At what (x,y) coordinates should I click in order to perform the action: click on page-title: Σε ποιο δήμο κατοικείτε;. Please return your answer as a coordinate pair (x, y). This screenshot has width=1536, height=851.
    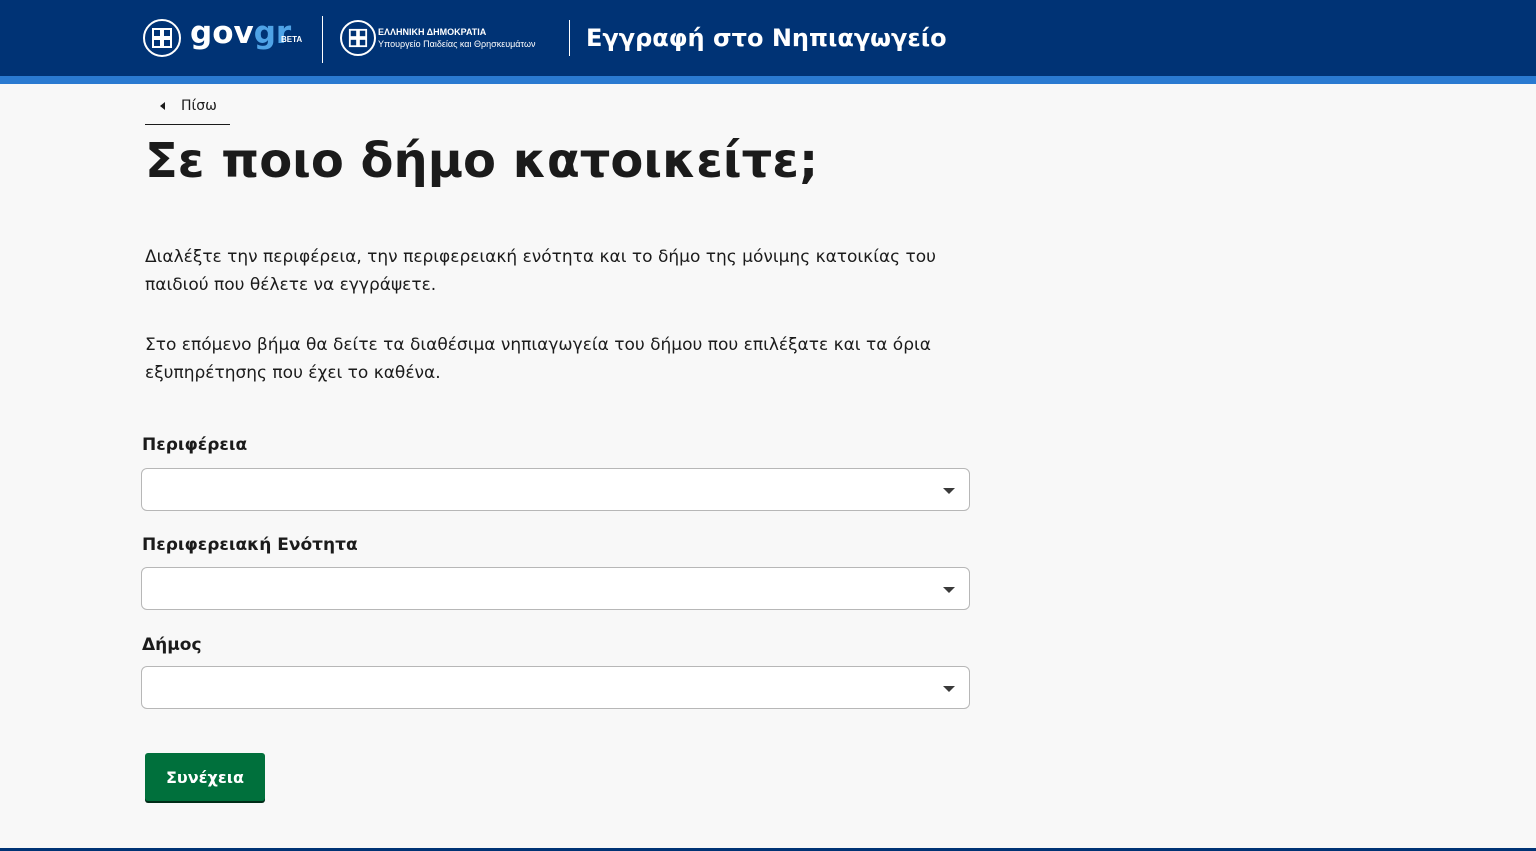
    Looking at the image, I should click on (482, 161).